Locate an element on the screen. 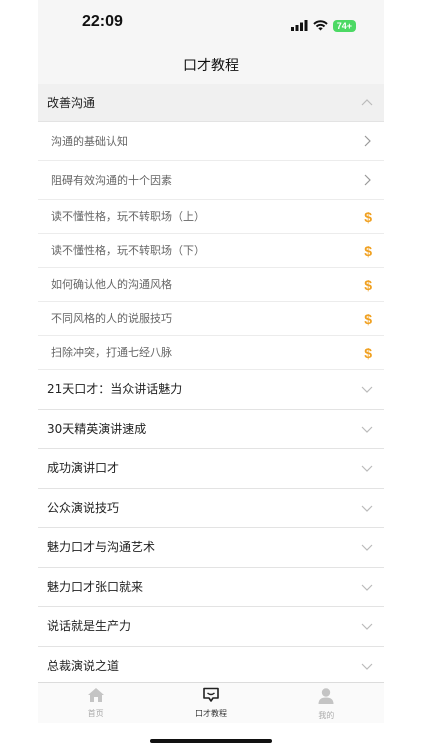 Image resolution: width=422 pixels, height=750 pixels. category-row: 30天精英演讲速成 is located at coordinates (211, 429).